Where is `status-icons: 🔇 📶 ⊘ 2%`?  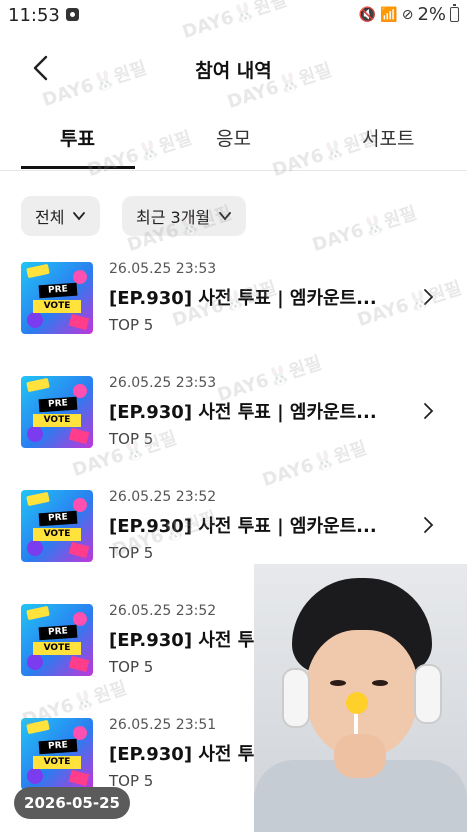
status-icons: 🔇 📶 ⊘ 2% is located at coordinates (409, 14).